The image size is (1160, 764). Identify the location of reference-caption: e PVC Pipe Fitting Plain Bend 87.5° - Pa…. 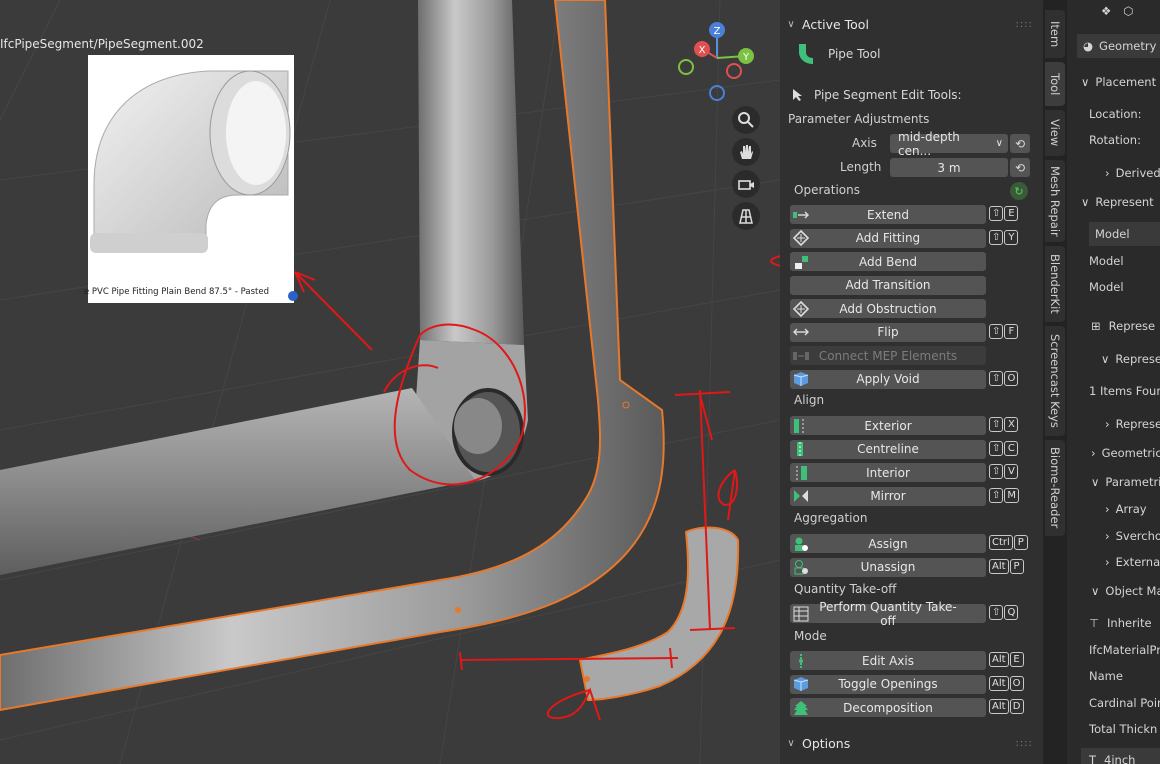
(176, 292).